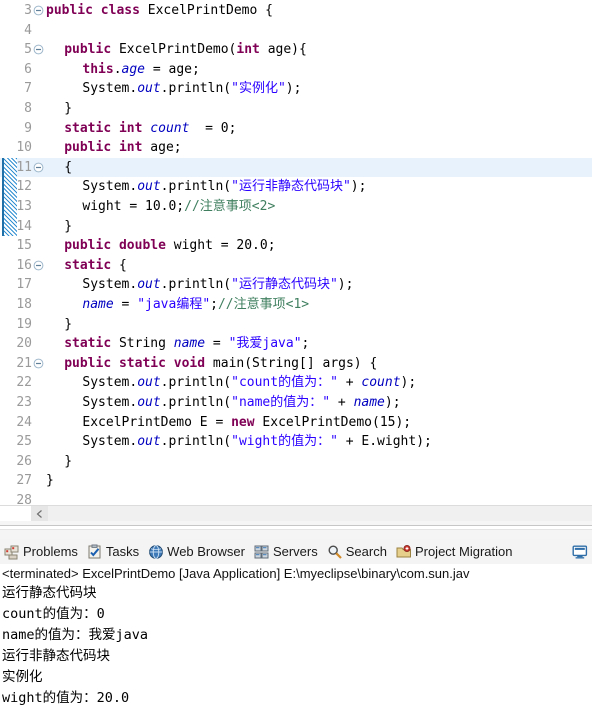 Image resolution: width=592 pixels, height=718 pixels. Describe the element at coordinates (23, 364) in the screenshot. I see `line-gutter: 21` at that location.